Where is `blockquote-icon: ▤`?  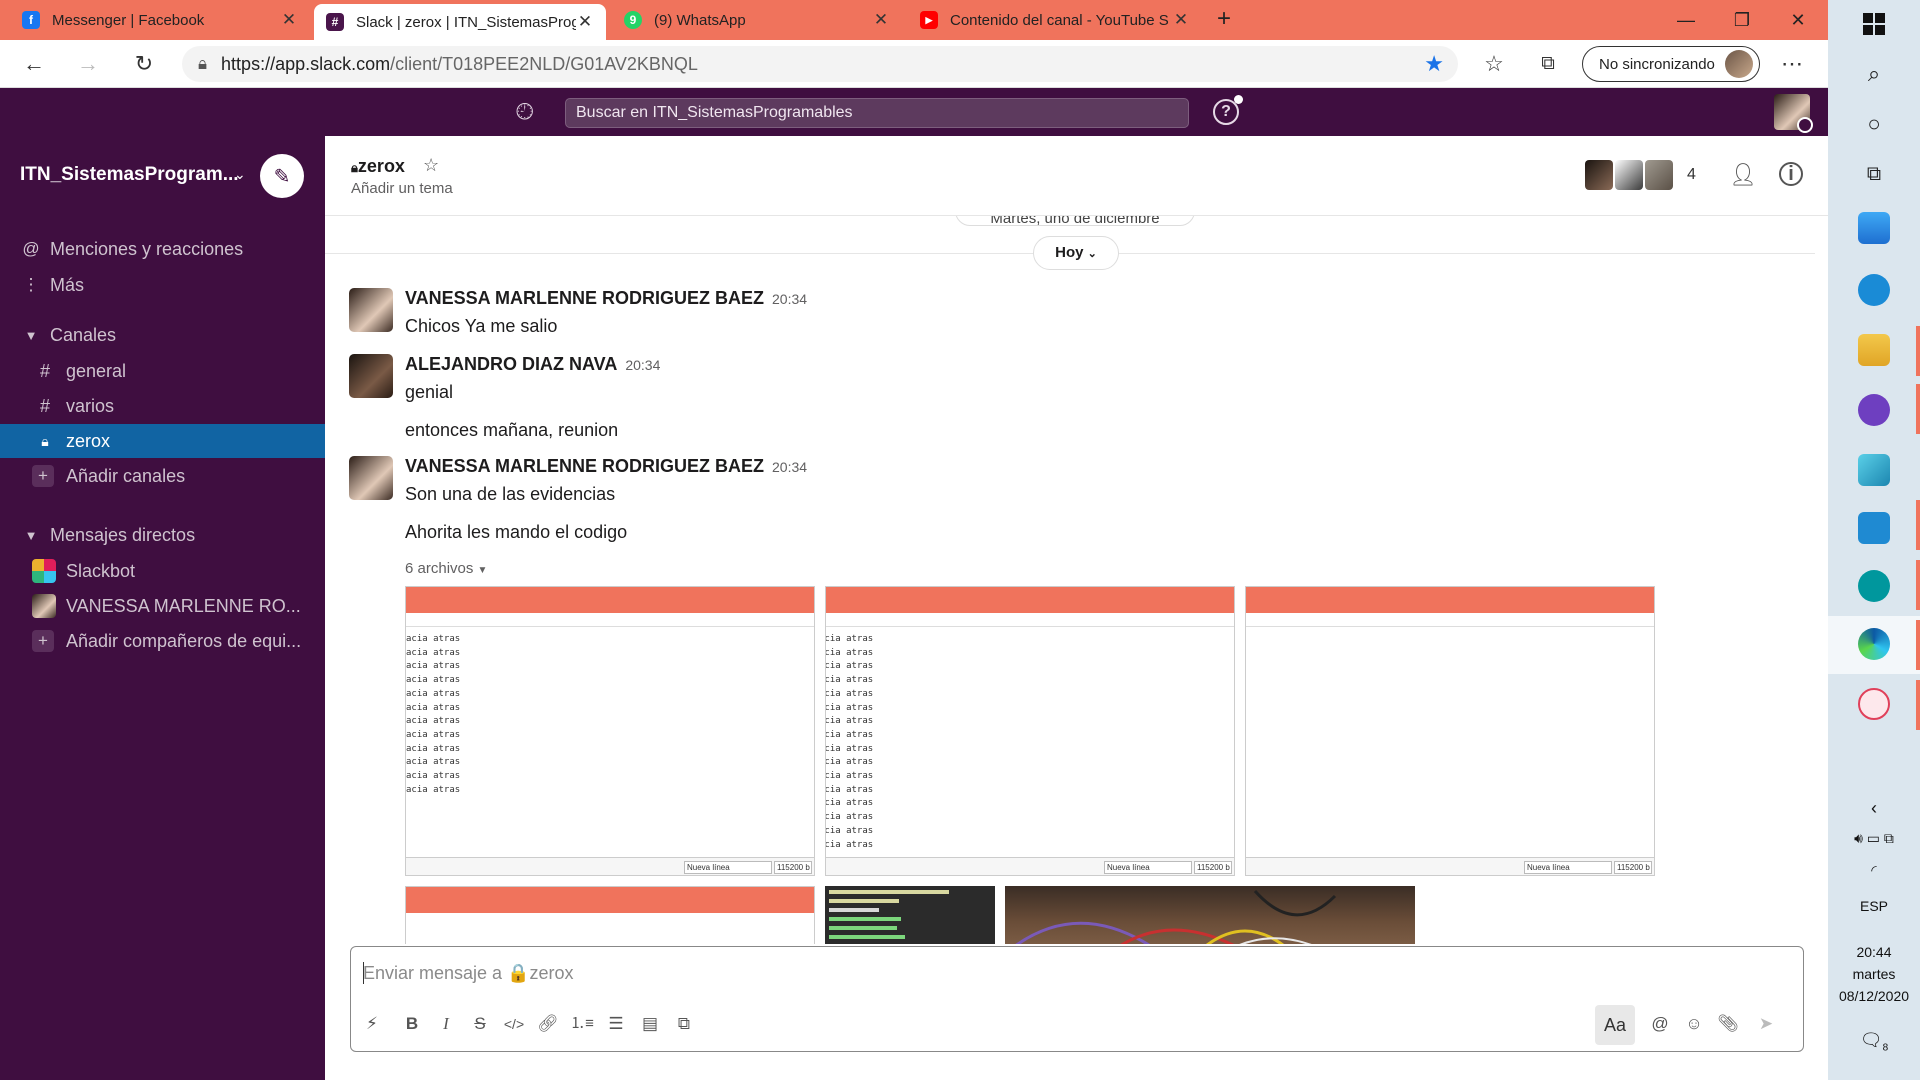
blockquote-icon: ▤ is located at coordinates (650, 1024).